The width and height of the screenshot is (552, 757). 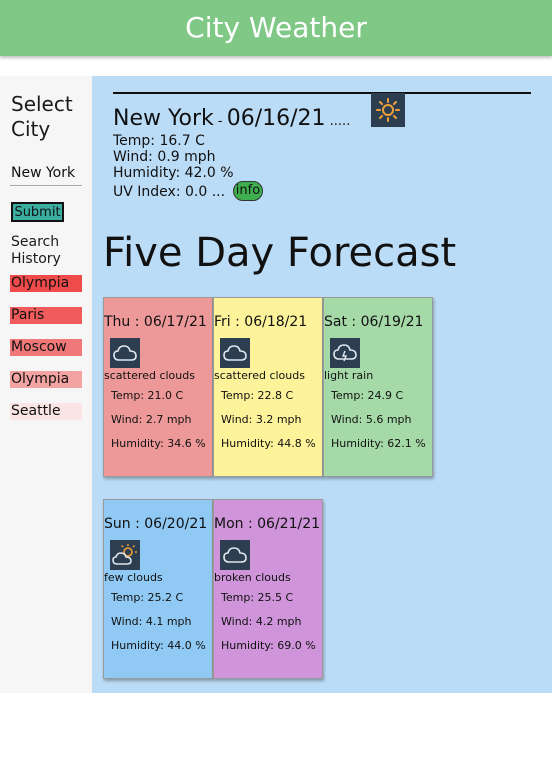 What do you see at coordinates (46, 173) in the screenshot?
I see `city-input` at bounding box center [46, 173].